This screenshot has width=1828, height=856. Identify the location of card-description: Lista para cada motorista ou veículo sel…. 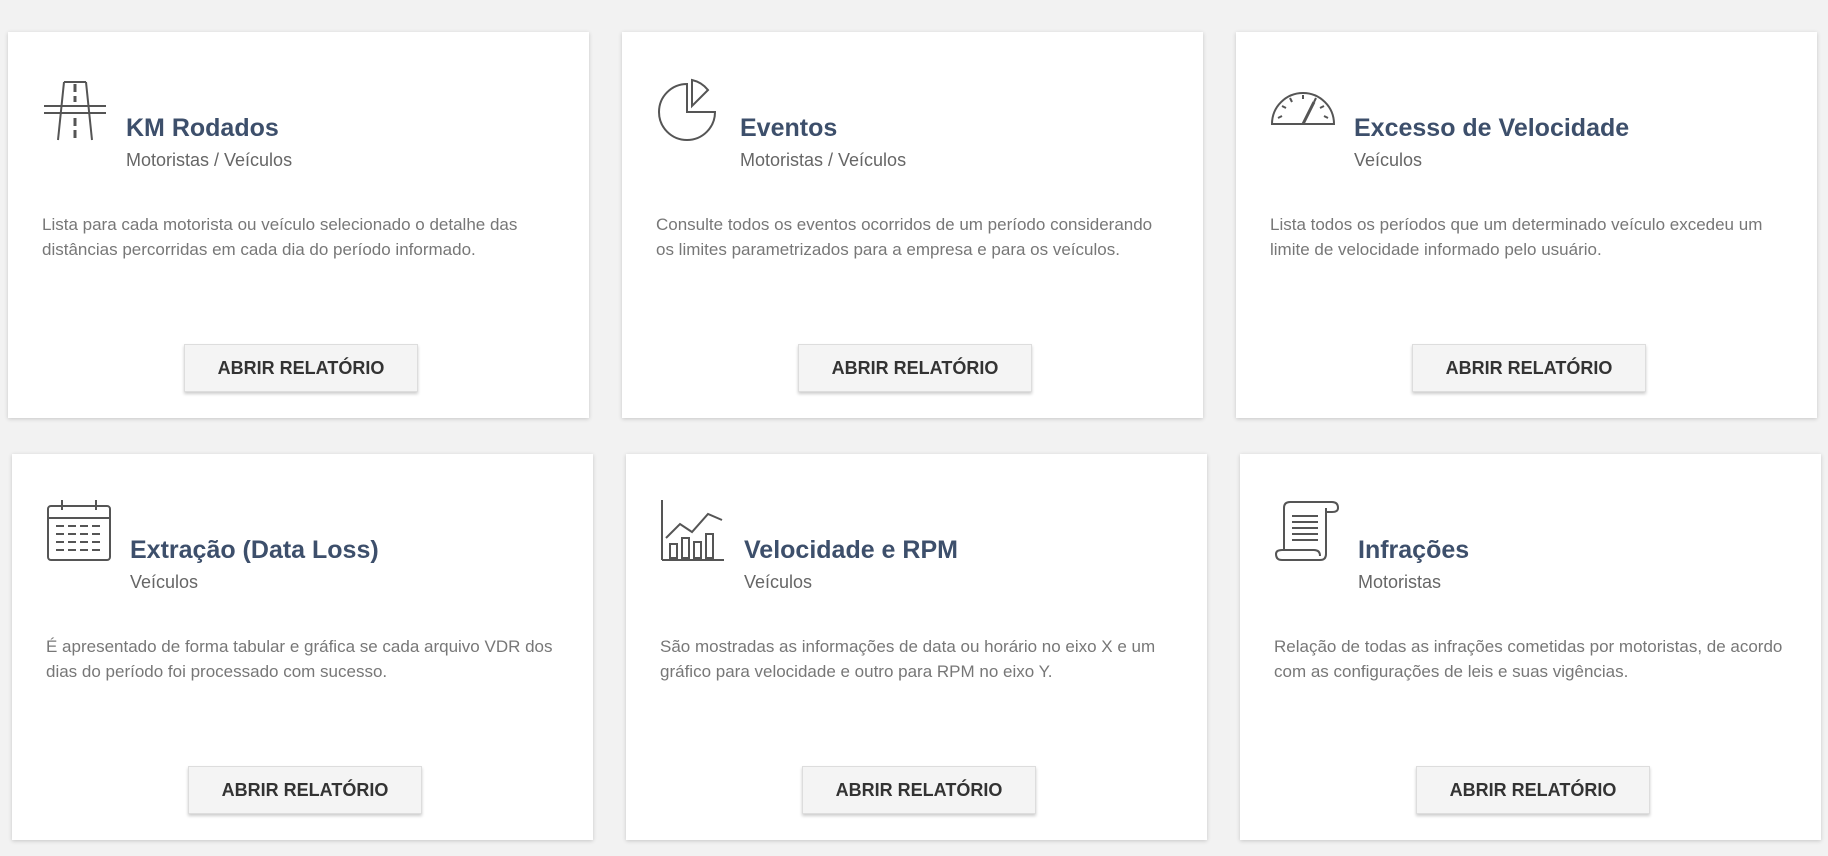
(280, 237).